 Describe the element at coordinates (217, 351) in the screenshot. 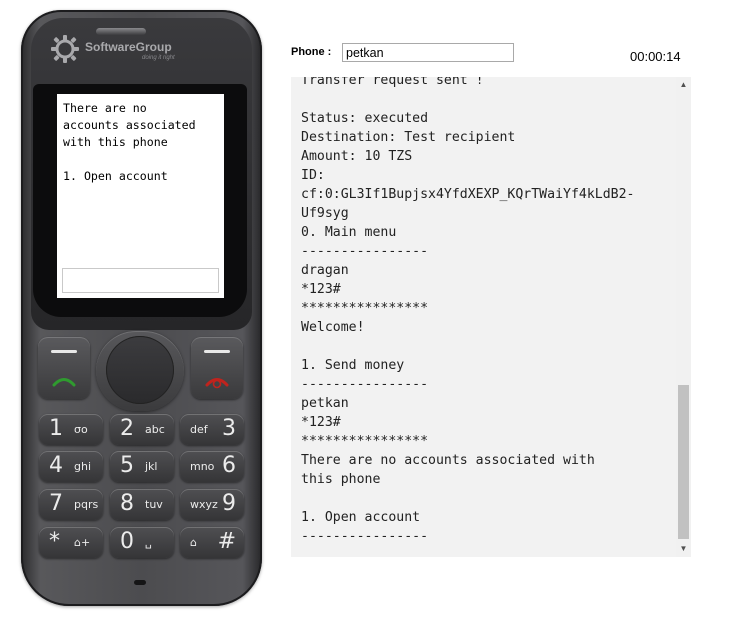

I see `right-softkey-bar-icon` at that location.